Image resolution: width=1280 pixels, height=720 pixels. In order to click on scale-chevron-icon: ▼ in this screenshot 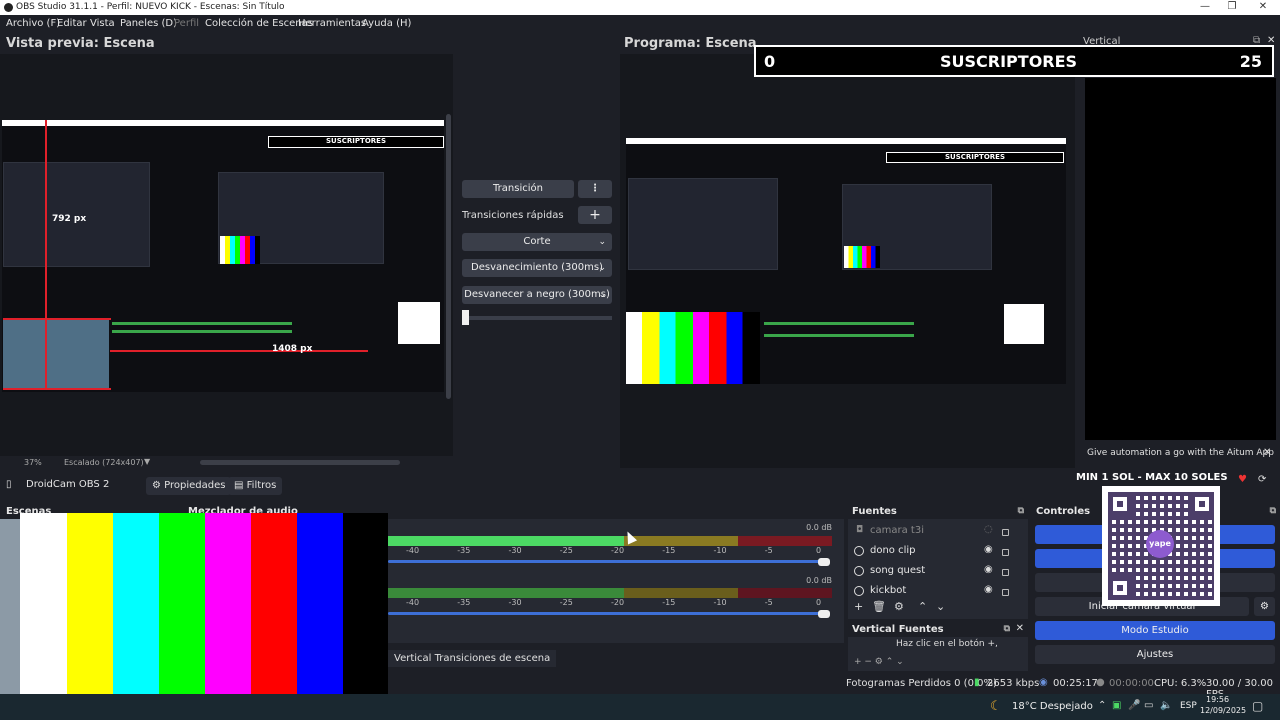, I will do `click(147, 461)`.